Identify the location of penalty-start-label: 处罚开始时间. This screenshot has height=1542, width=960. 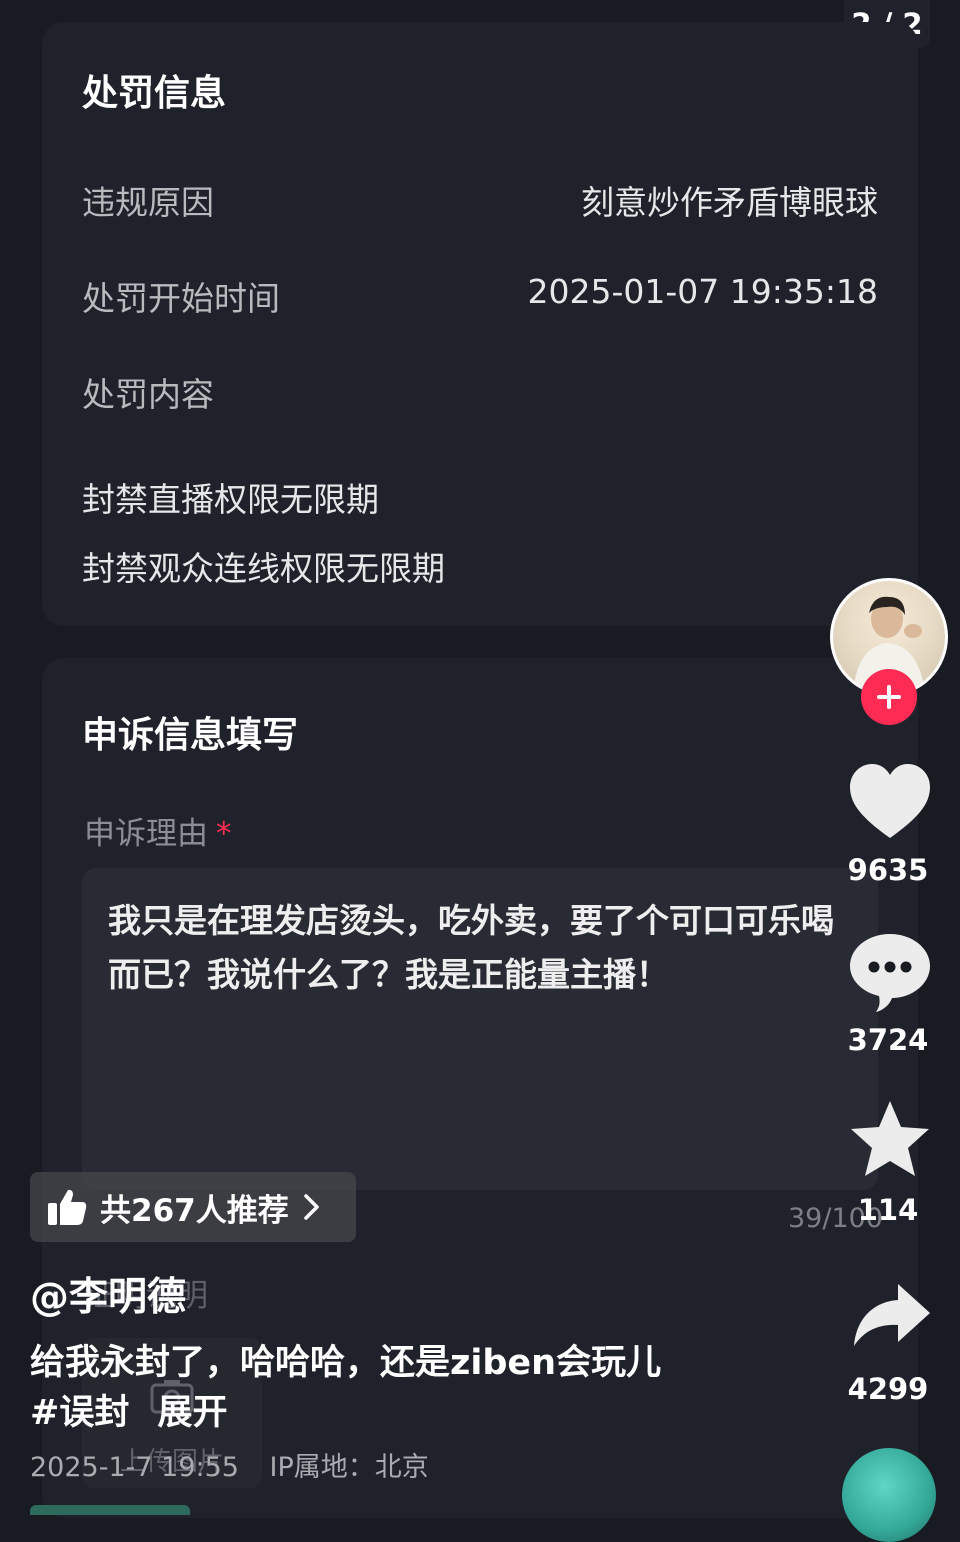
(181, 298).